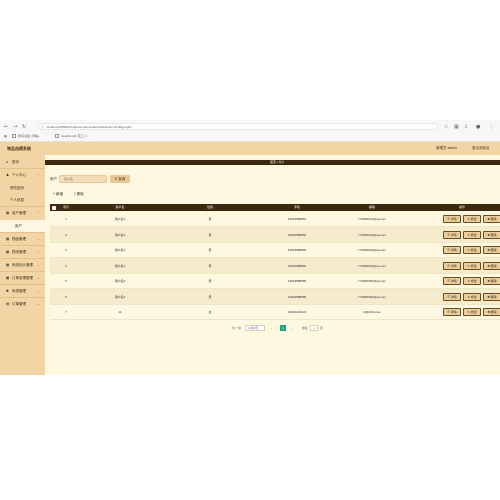 This screenshot has width=500, height=500. I want to click on doc-icon: ▤, so click(8, 304).